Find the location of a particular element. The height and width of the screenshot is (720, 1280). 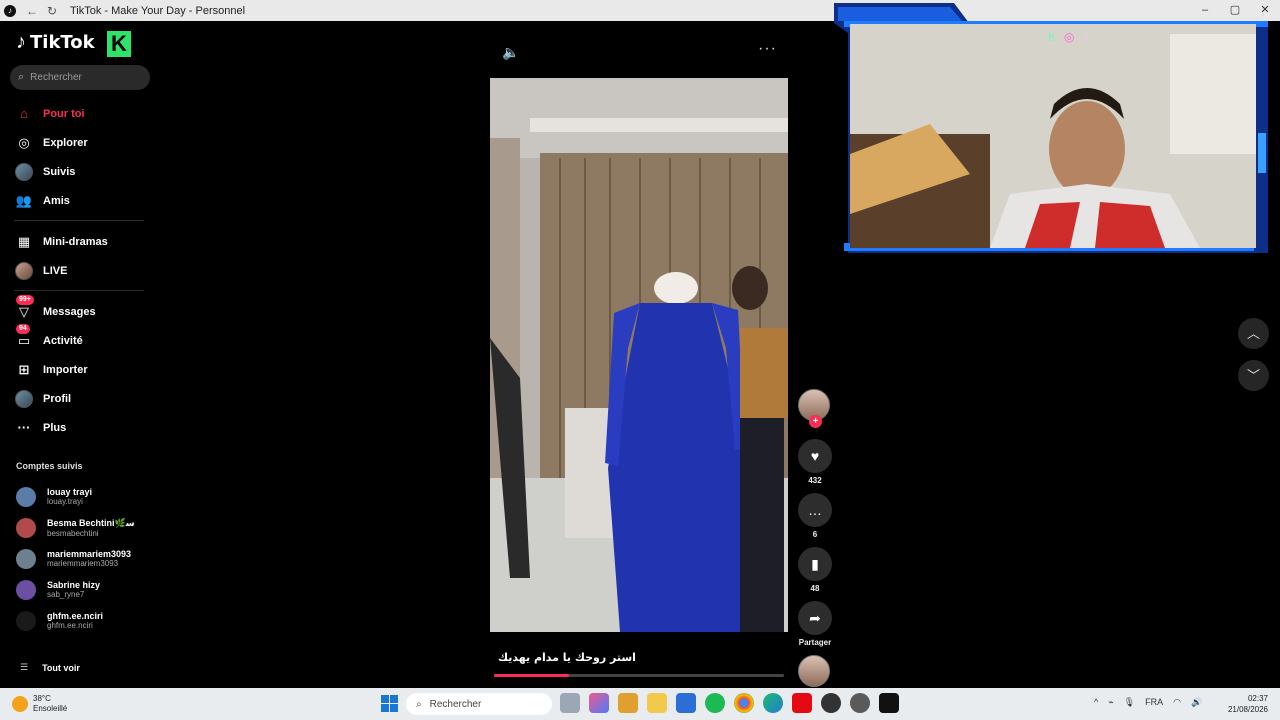

account-username: besmabechtini is located at coordinates (73, 533).